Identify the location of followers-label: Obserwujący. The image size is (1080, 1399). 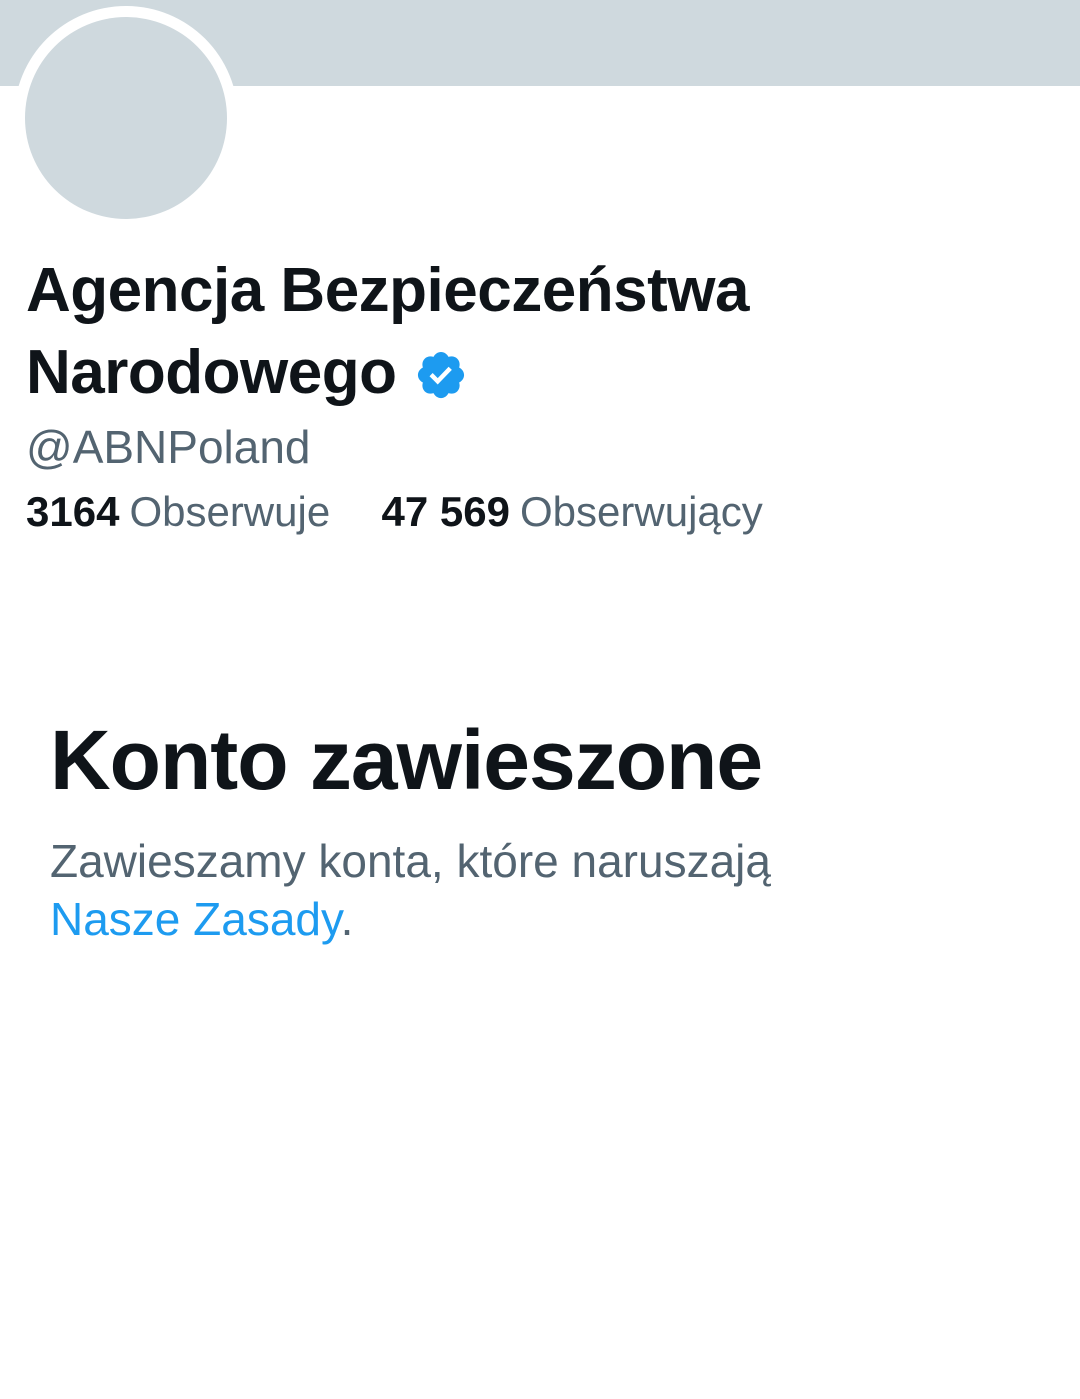
(641, 511).